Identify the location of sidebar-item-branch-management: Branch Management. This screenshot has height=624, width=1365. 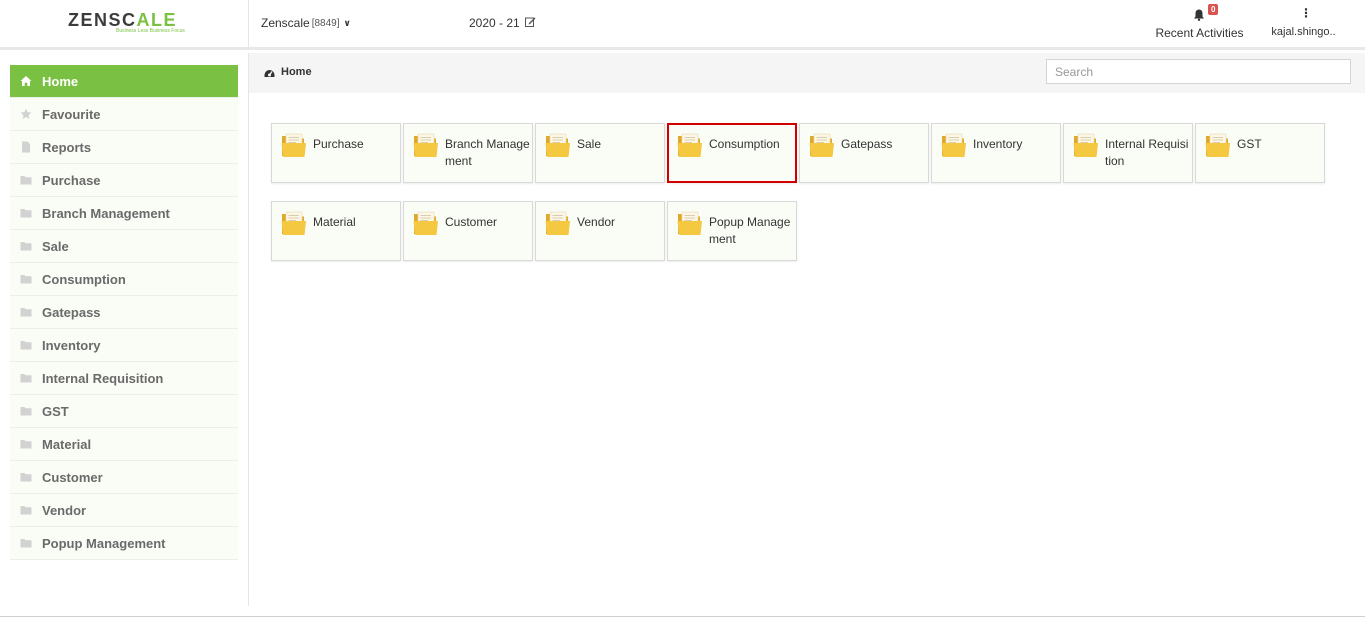
(124, 213).